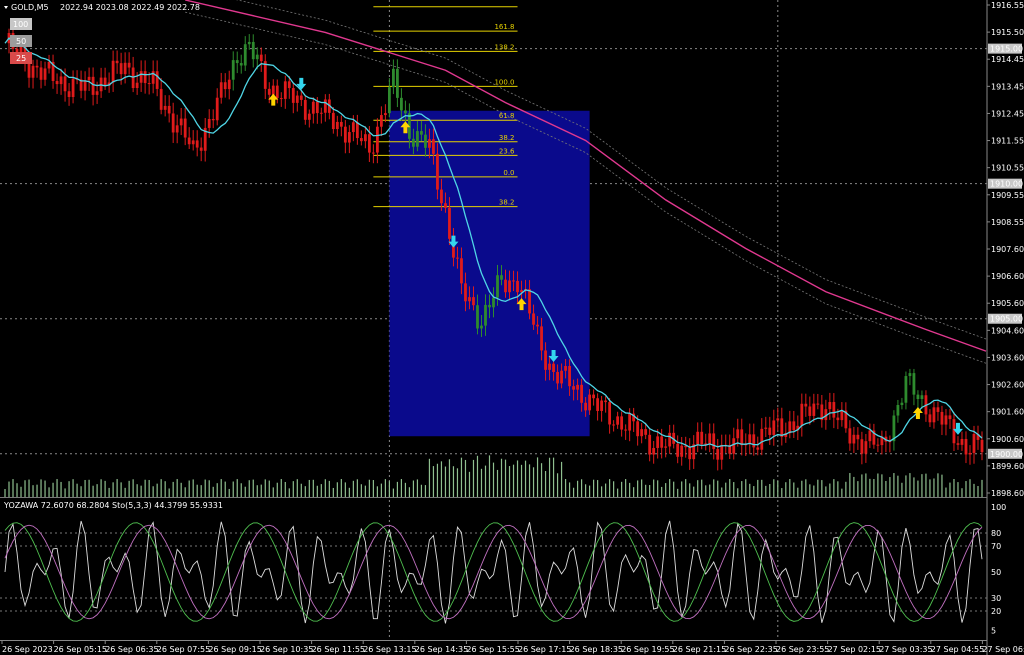  I want to click on time-tick-label: 26 Sep 09:15, so click(234, 649).